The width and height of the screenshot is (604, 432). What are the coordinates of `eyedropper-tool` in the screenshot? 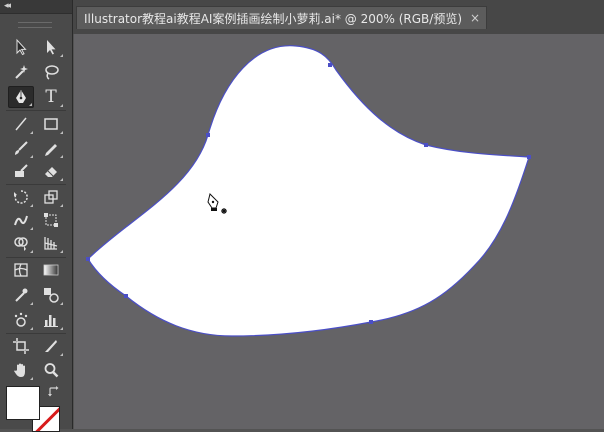 It's located at (21, 295).